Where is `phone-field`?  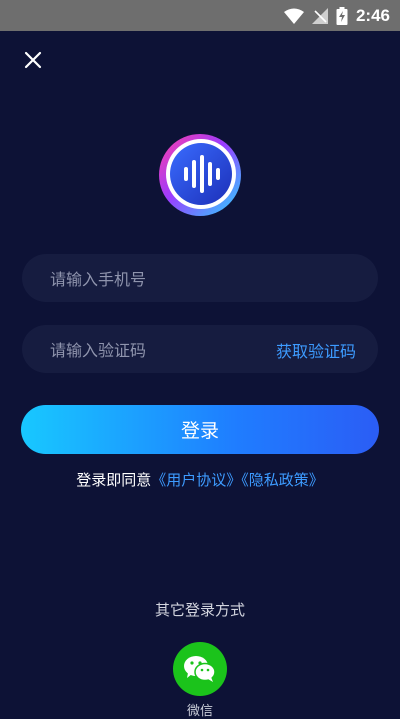 phone-field is located at coordinates (200, 279).